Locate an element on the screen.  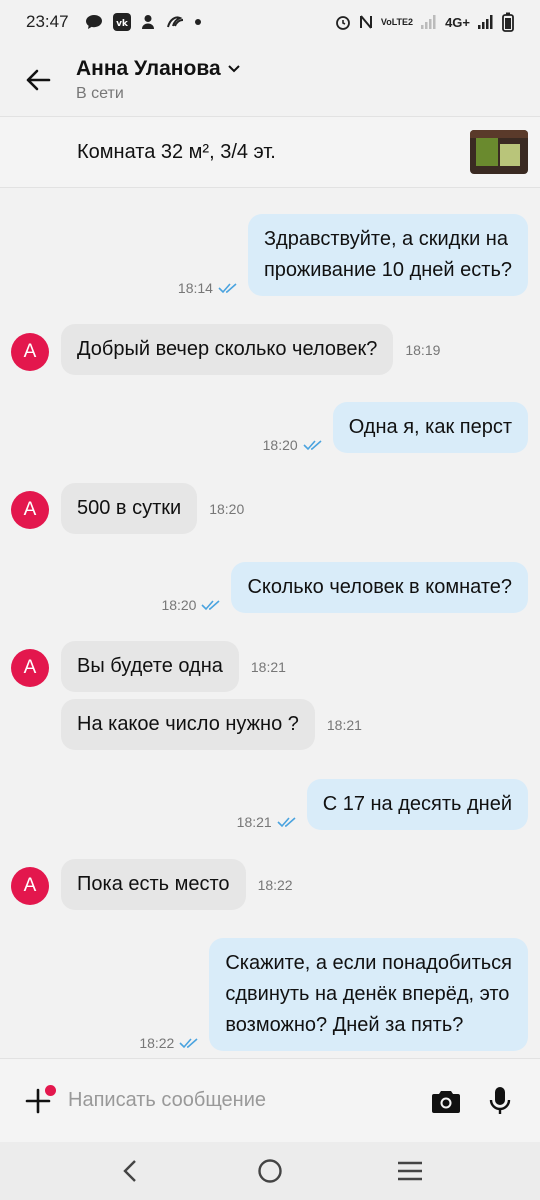
message-bubble: На какое число нужно ? is located at coordinates (188, 724).